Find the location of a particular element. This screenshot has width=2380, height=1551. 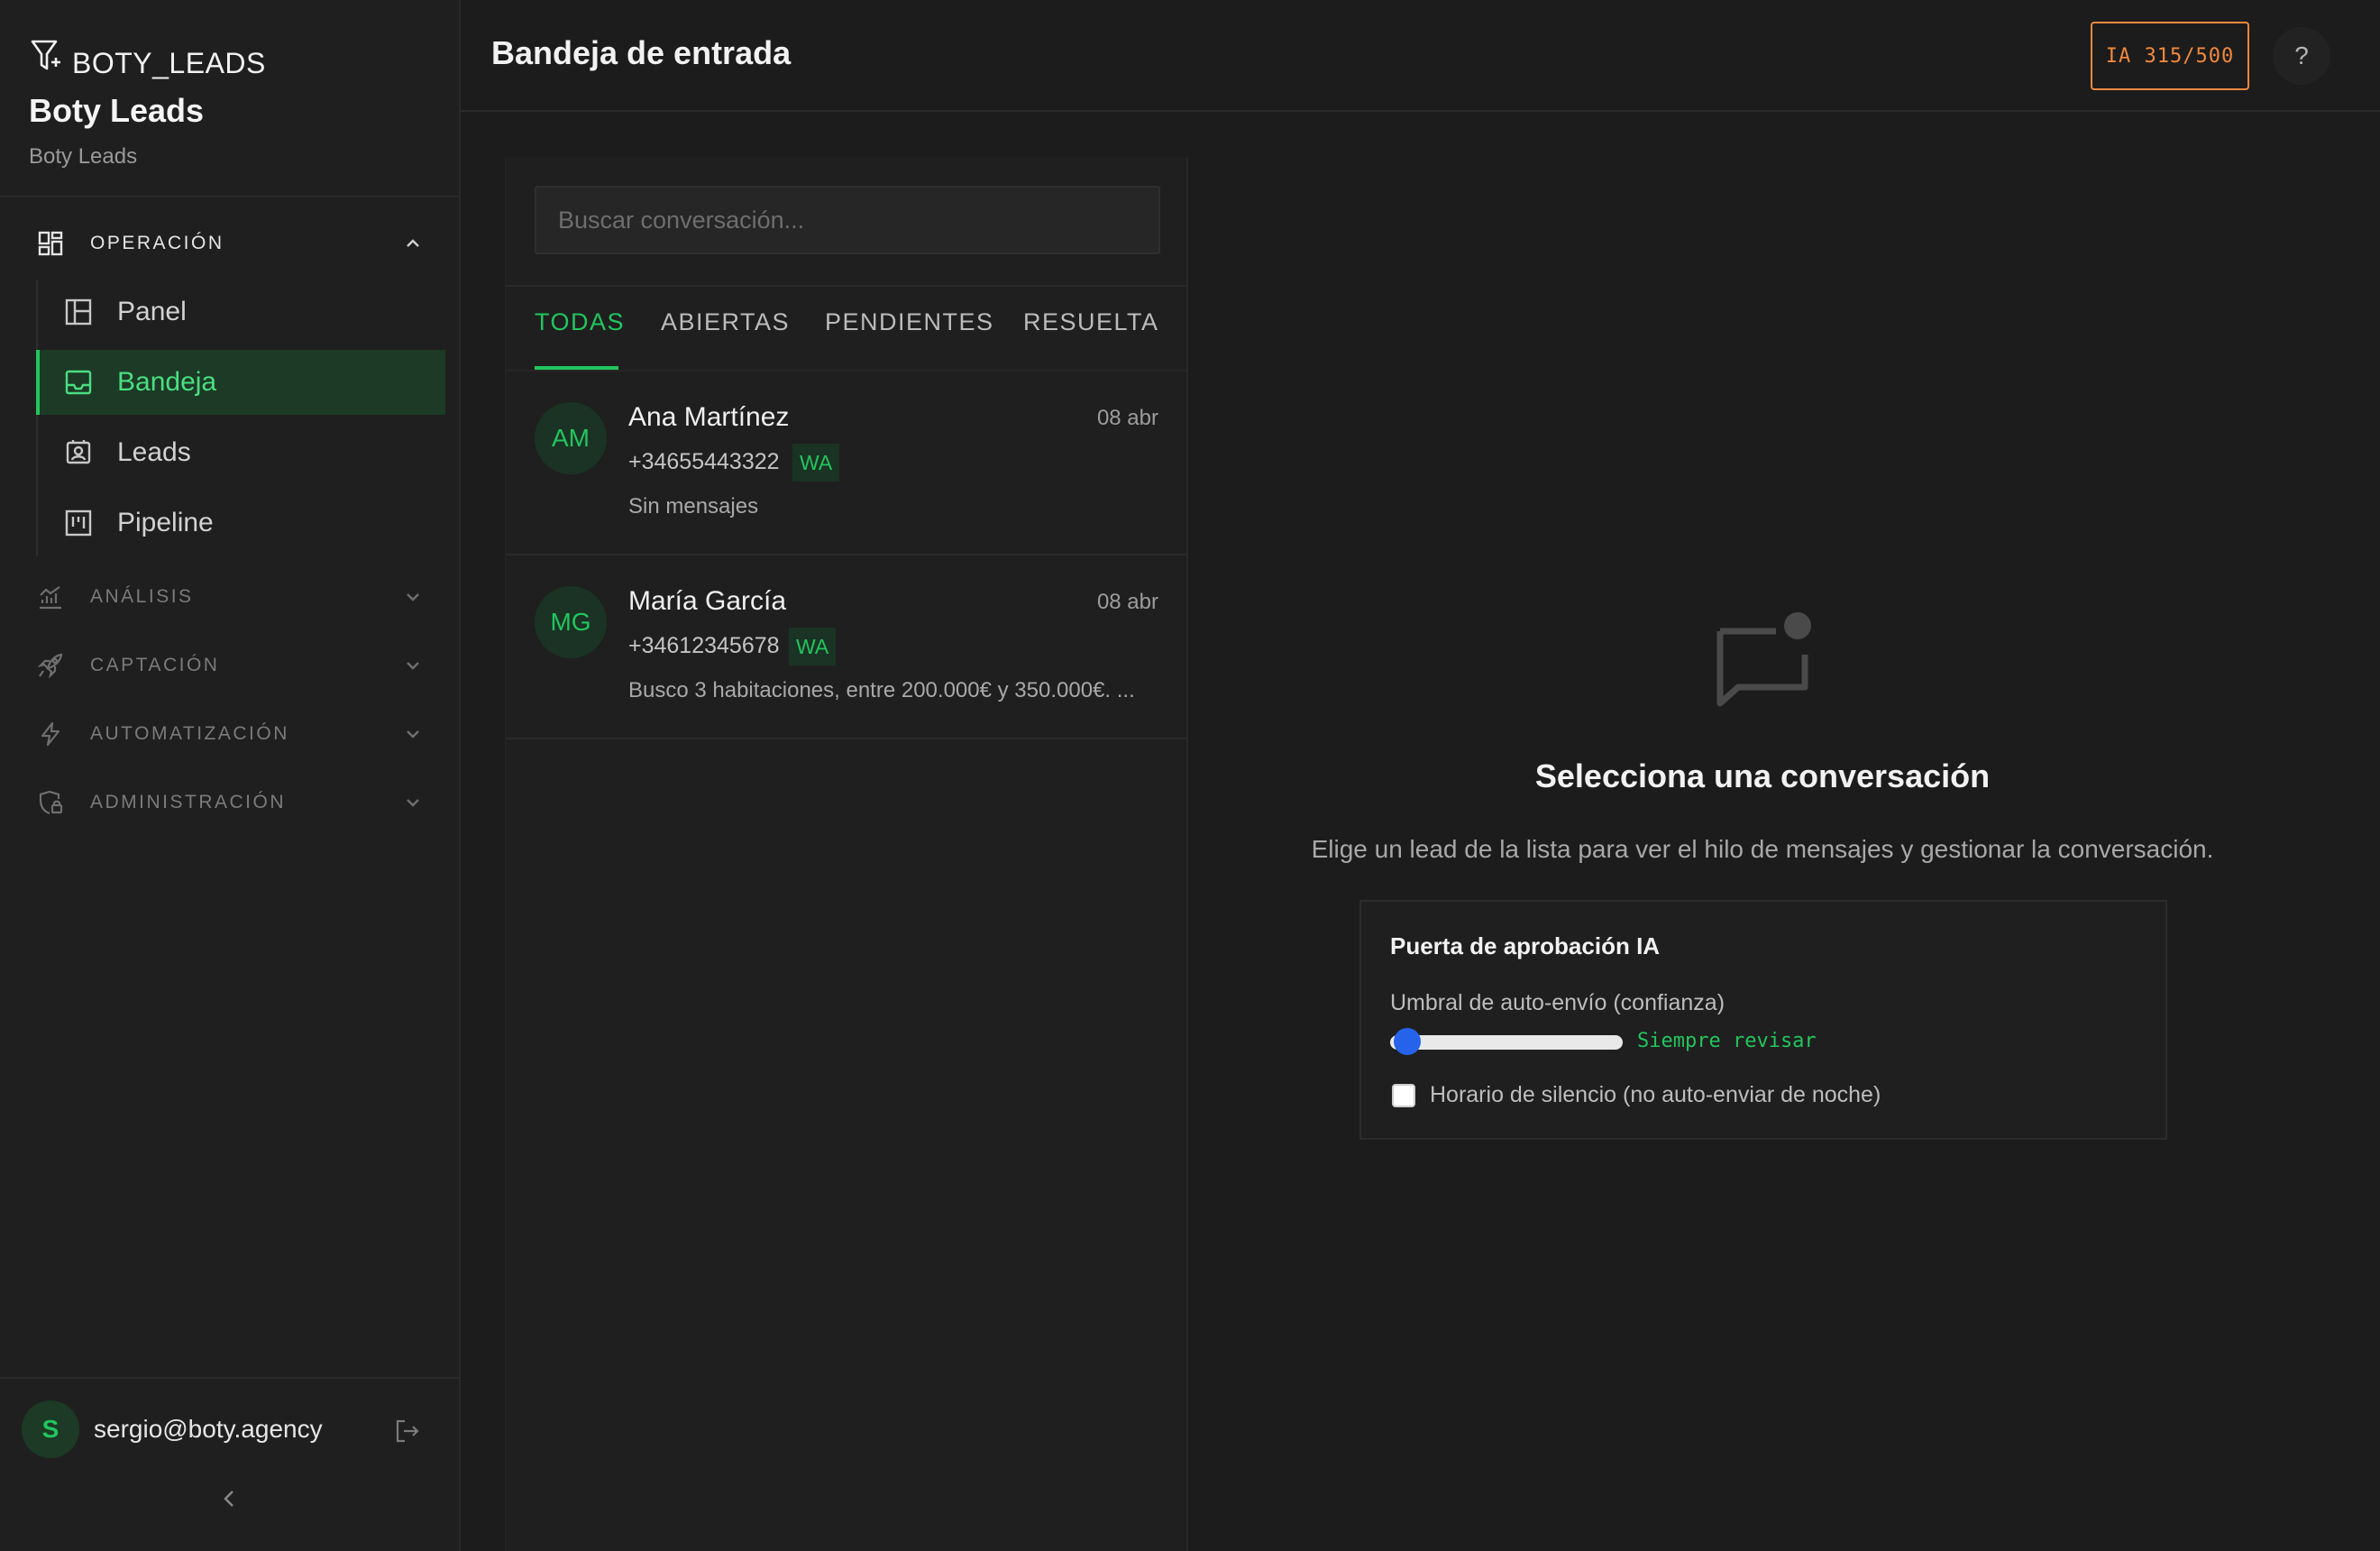

page-title: Bandeja de entrada is located at coordinates (641, 52).